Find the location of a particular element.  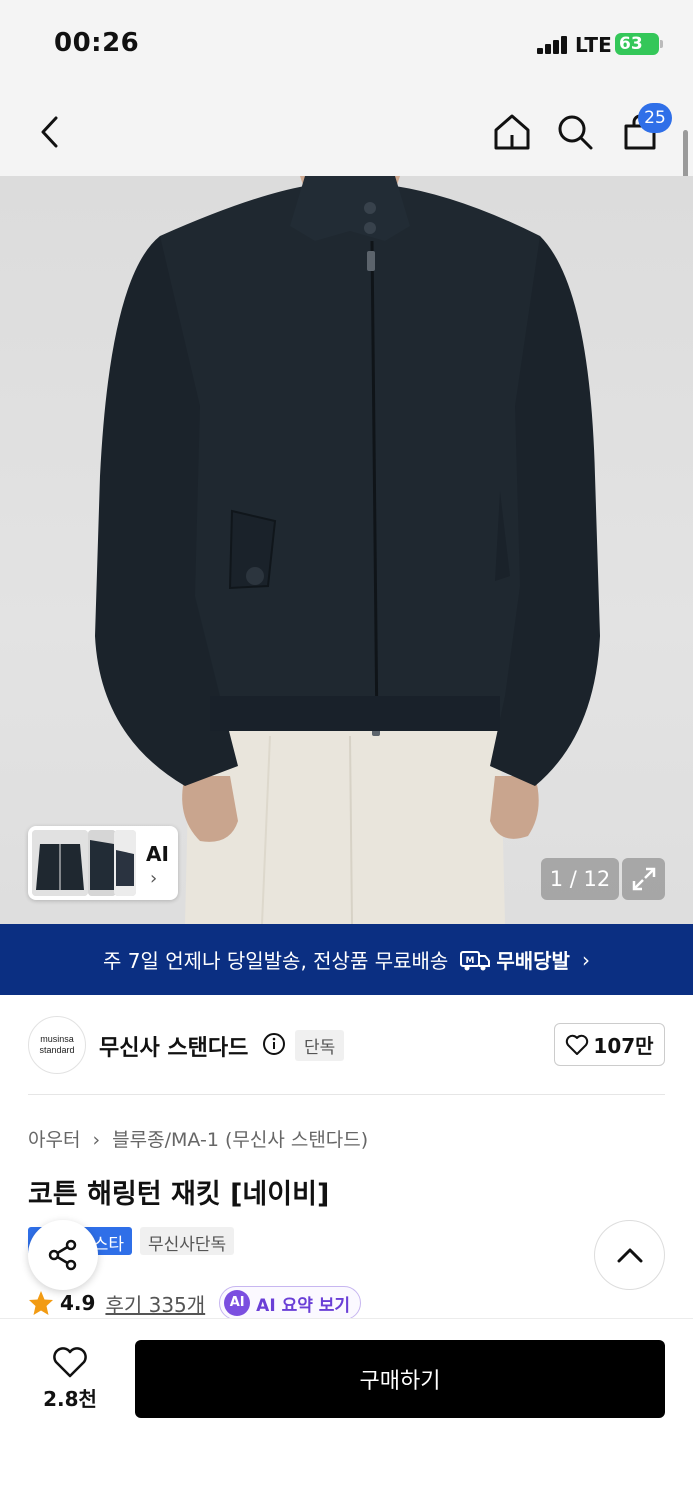

scroll-top-button is located at coordinates (629, 1255).